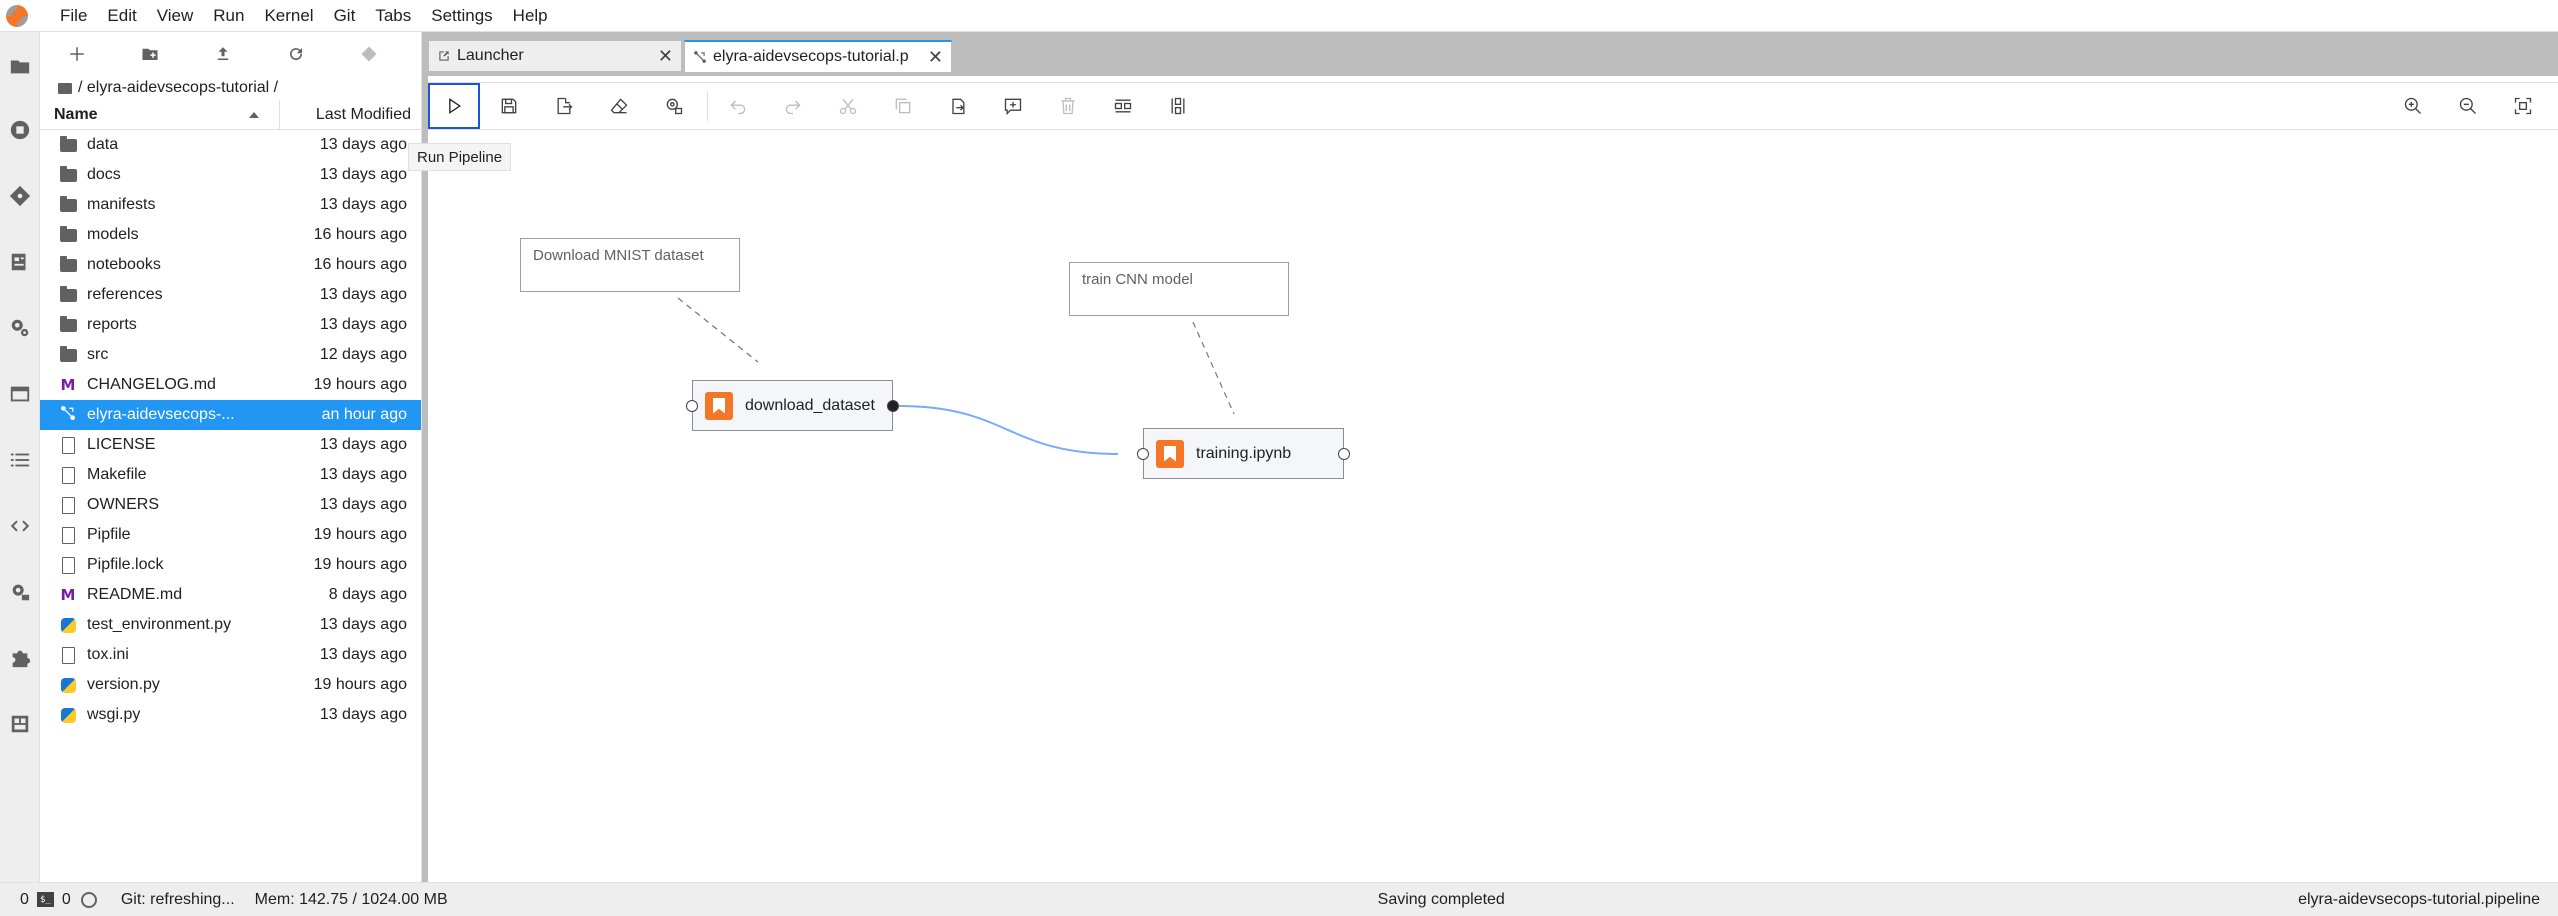 Image resolution: width=2558 pixels, height=916 pixels. I want to click on current-file-name: elyra-aidevsecops-tutorial.pipeline, so click(2419, 899).